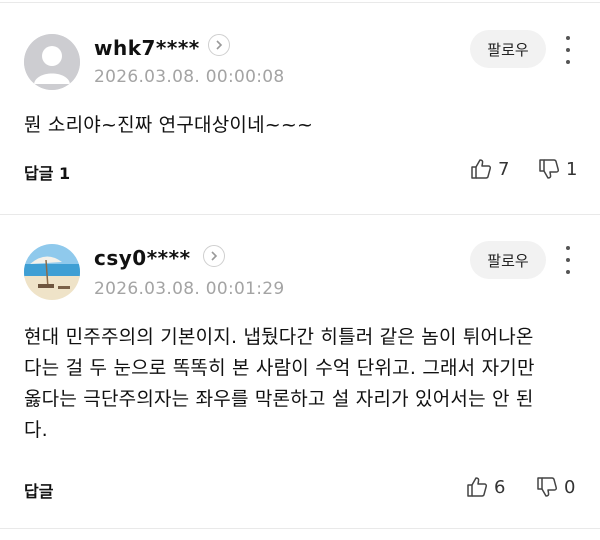 Image resolution: width=600 pixels, height=540 pixels. What do you see at coordinates (300, 214) in the screenshot?
I see `divider` at bounding box center [300, 214].